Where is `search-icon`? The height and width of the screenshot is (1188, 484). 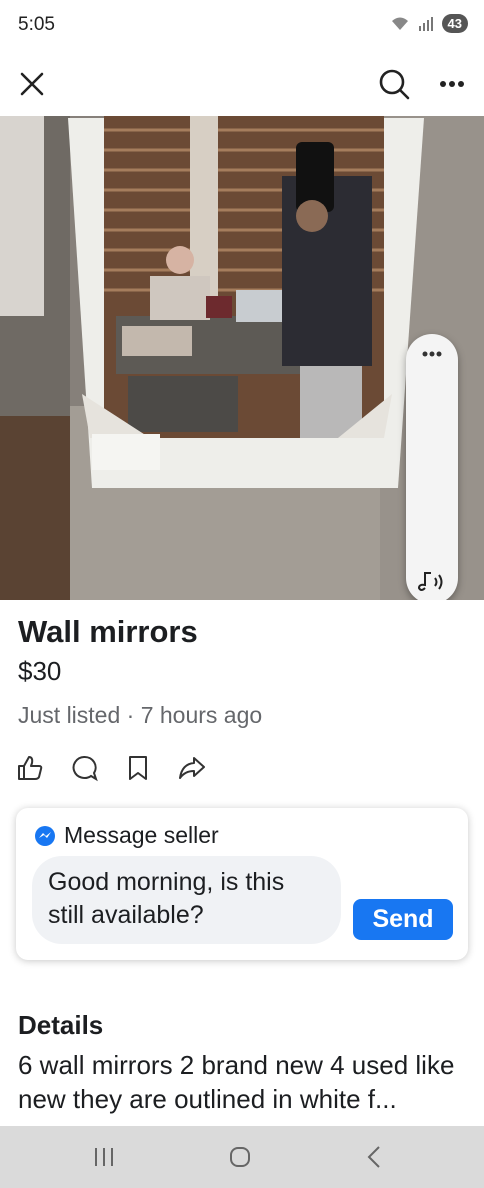
search-icon is located at coordinates (394, 84).